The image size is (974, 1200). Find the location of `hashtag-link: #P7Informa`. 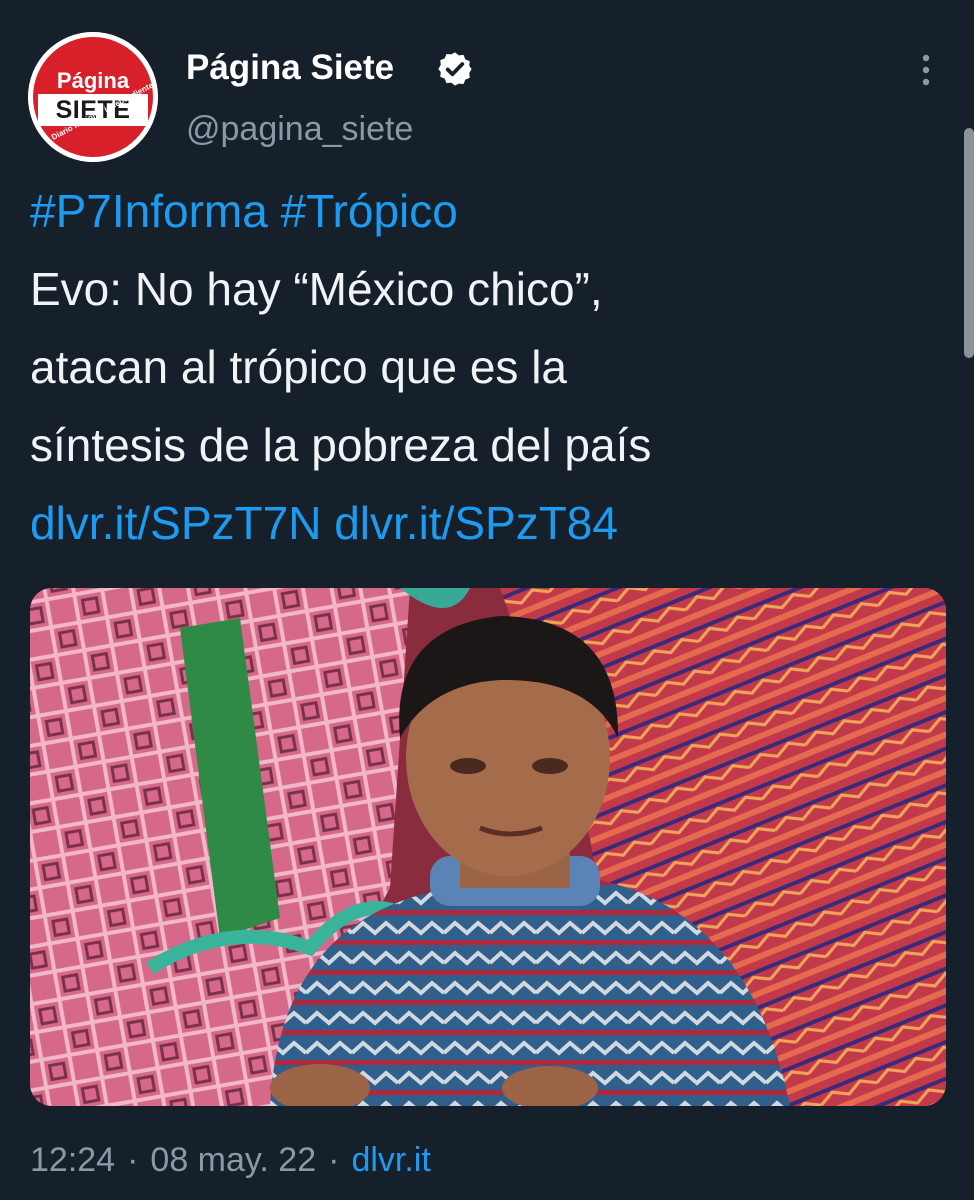

hashtag-link: #P7Informa is located at coordinates (149, 211).